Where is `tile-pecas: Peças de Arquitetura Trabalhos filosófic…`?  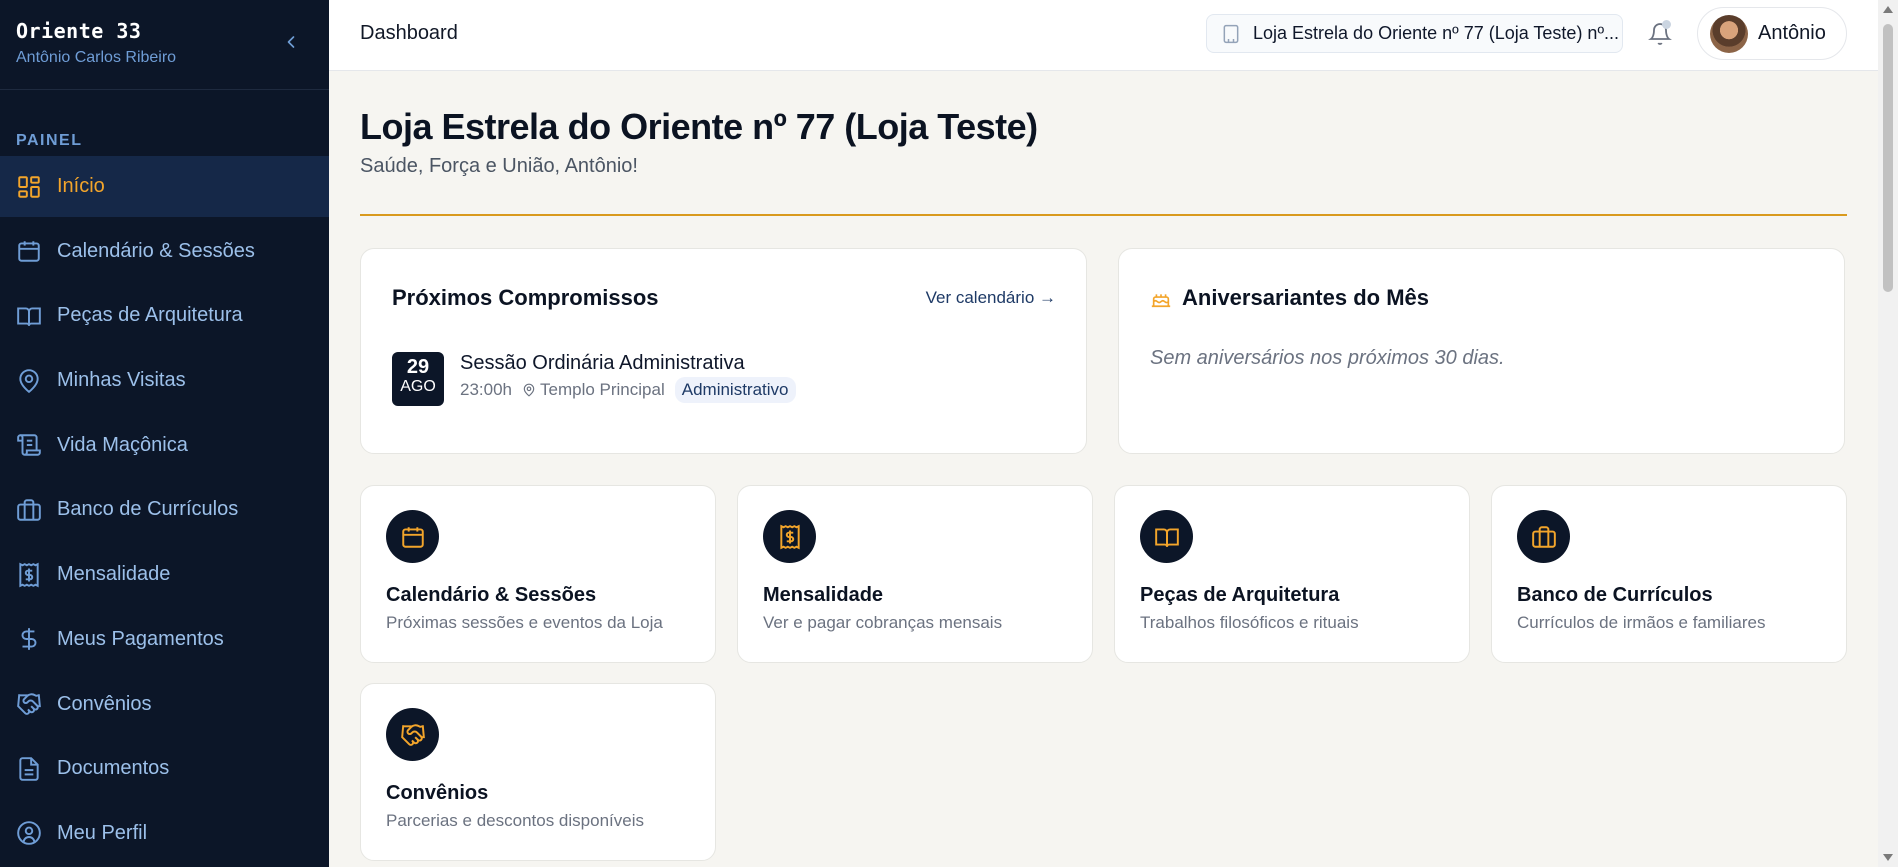 tile-pecas: Peças de Arquitetura Trabalhos filosófic… is located at coordinates (1292, 574).